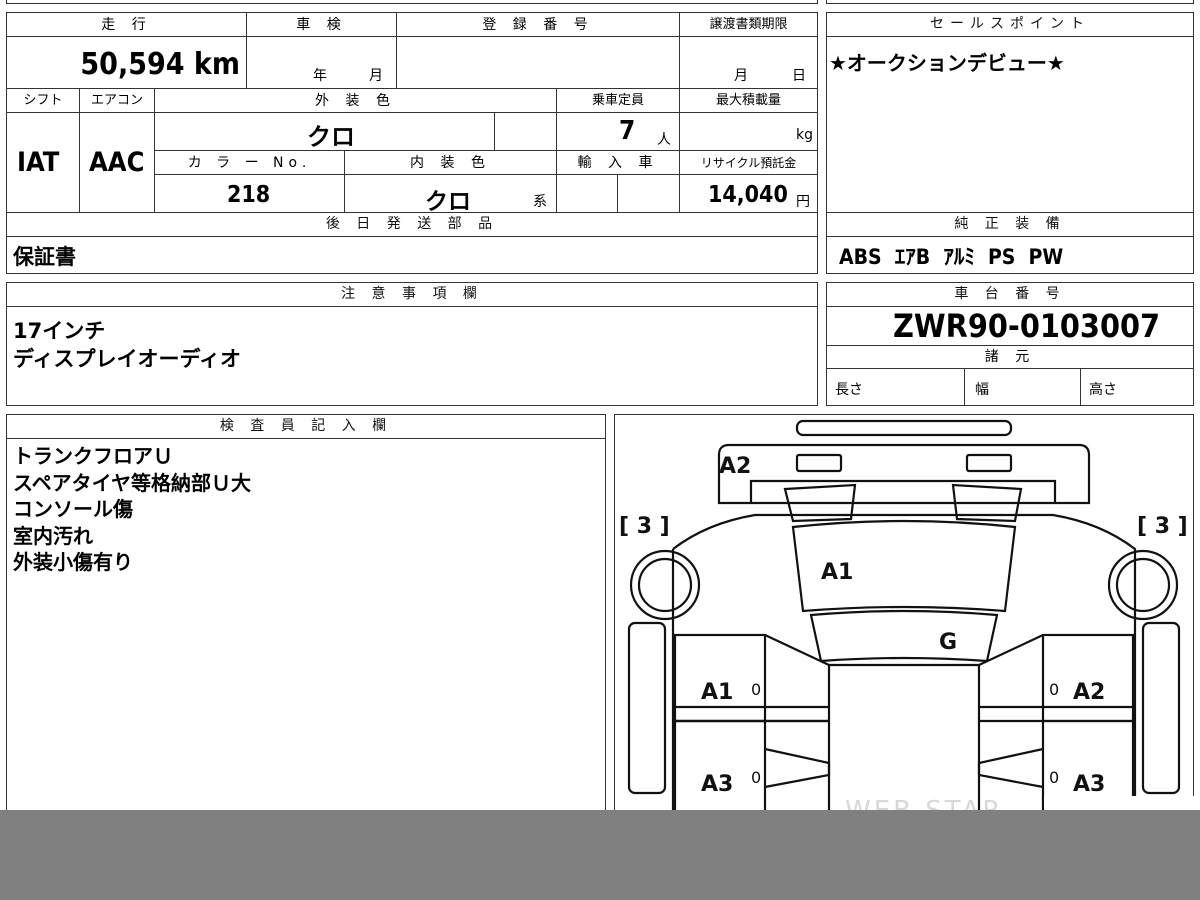 This screenshot has height=900, width=1200. What do you see at coordinates (618, 132) in the screenshot?
I see `capacity-cell: 7 人` at bounding box center [618, 132].